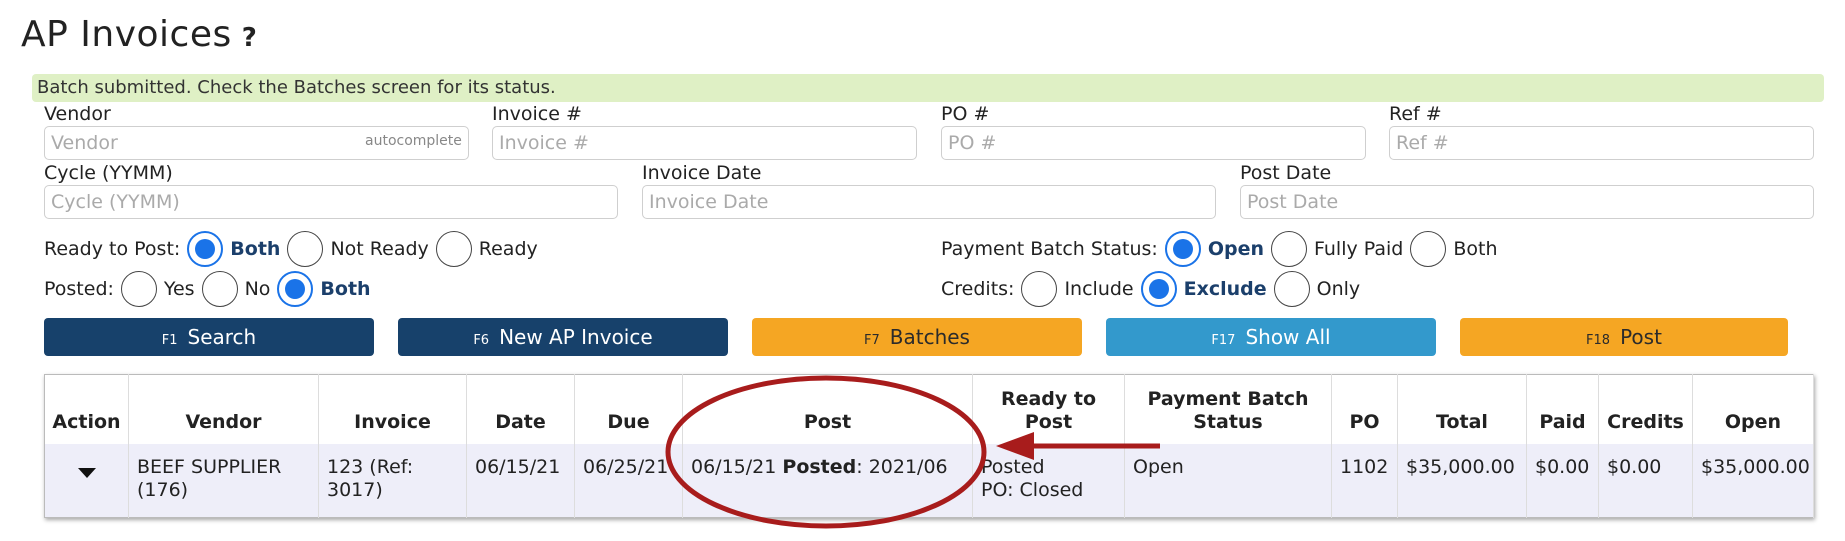  I want to click on cell-ready-to-post: Posted PO: Closed, so click(1048, 480).